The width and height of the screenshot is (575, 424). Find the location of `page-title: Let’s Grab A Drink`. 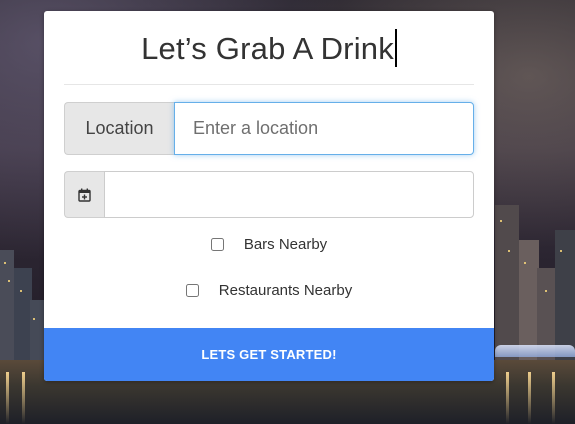

page-title: Let’s Grab A Drink is located at coordinates (269, 49).